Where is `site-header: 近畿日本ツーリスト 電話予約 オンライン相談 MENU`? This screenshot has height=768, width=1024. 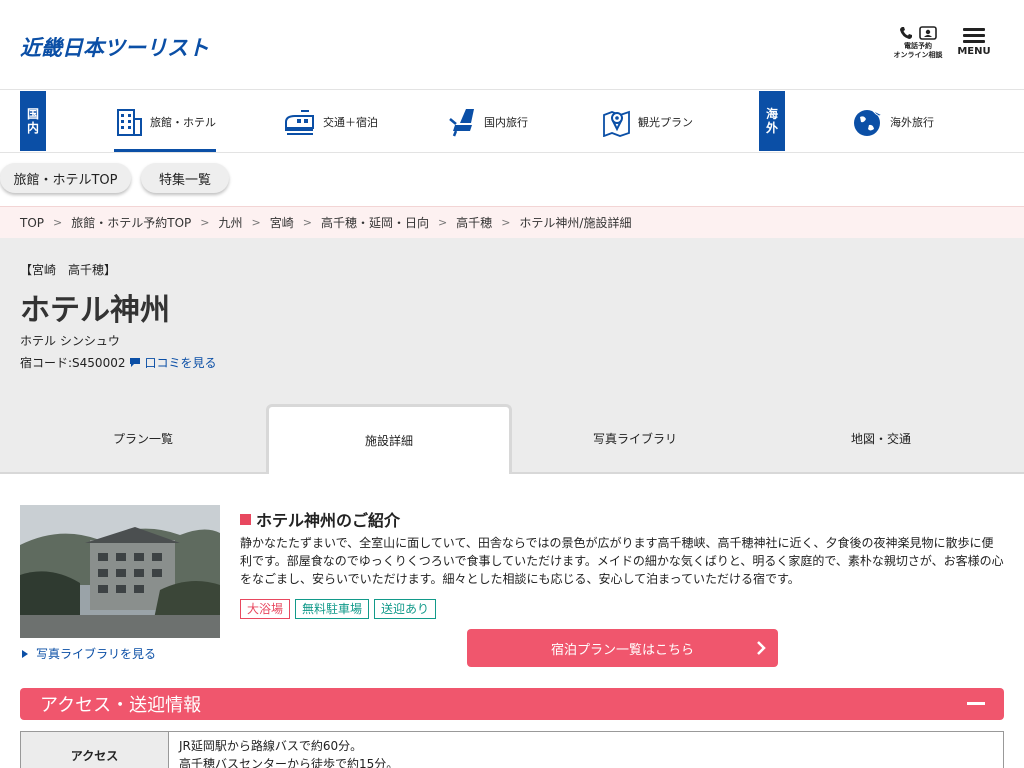 site-header: 近畿日本ツーリスト 電話予約 オンライン相談 MENU is located at coordinates (512, 45).